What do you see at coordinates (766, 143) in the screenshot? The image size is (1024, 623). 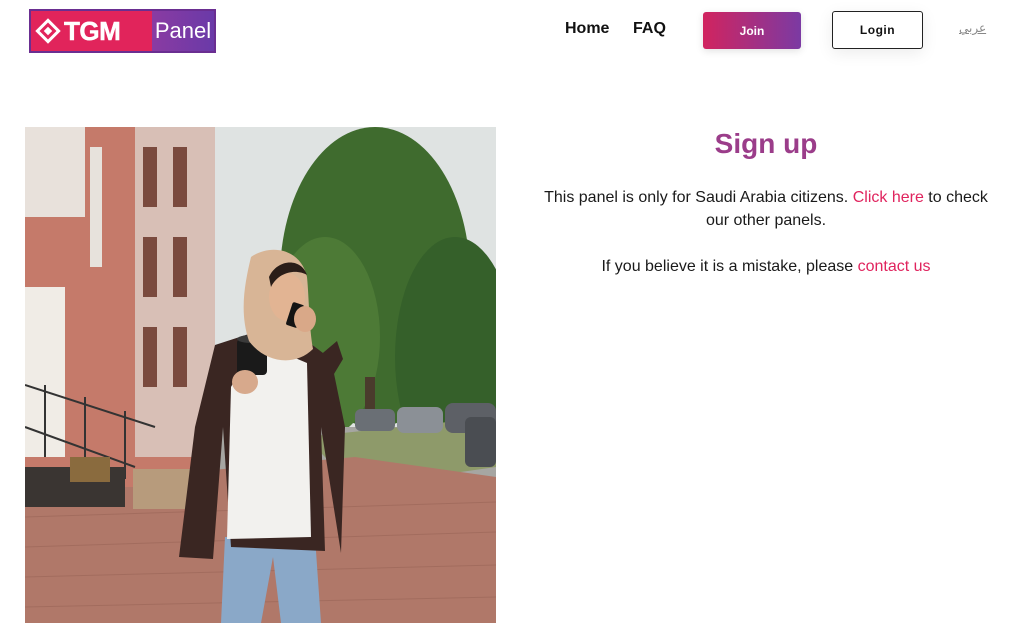 I see `page-title: Sign up` at bounding box center [766, 143].